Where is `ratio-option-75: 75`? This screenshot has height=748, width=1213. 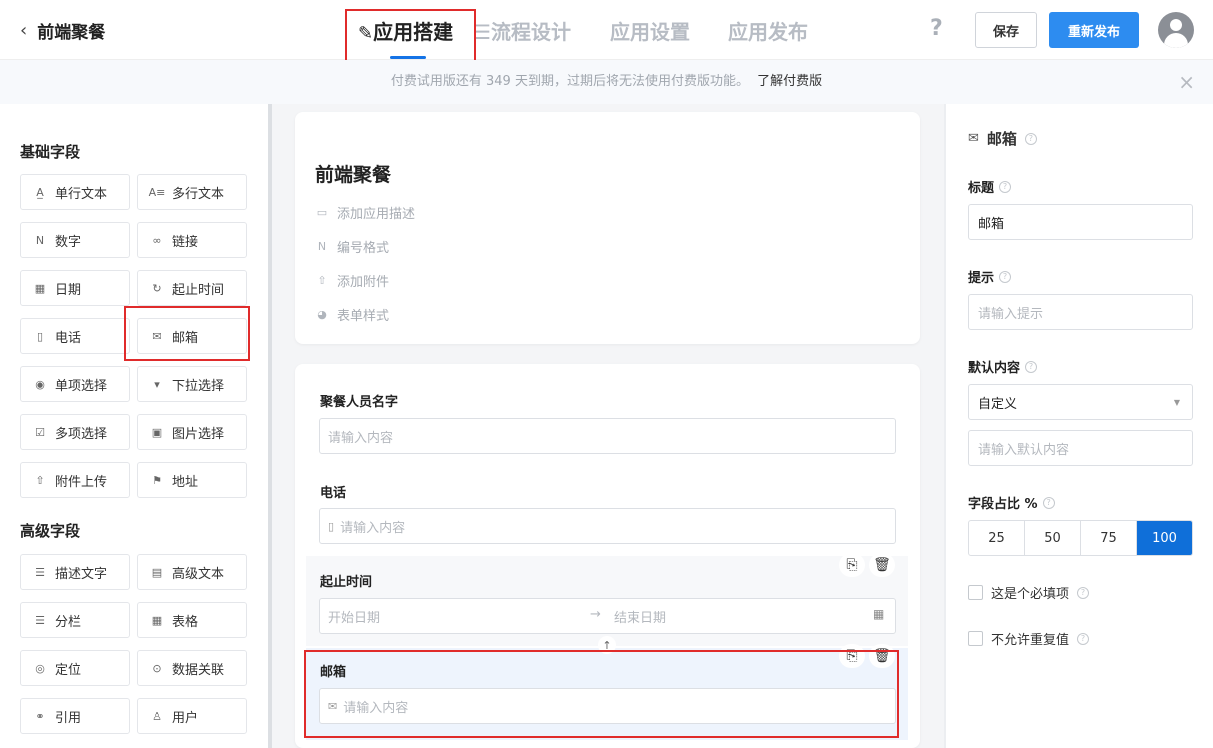
ratio-option-75: 75 is located at coordinates (1109, 538).